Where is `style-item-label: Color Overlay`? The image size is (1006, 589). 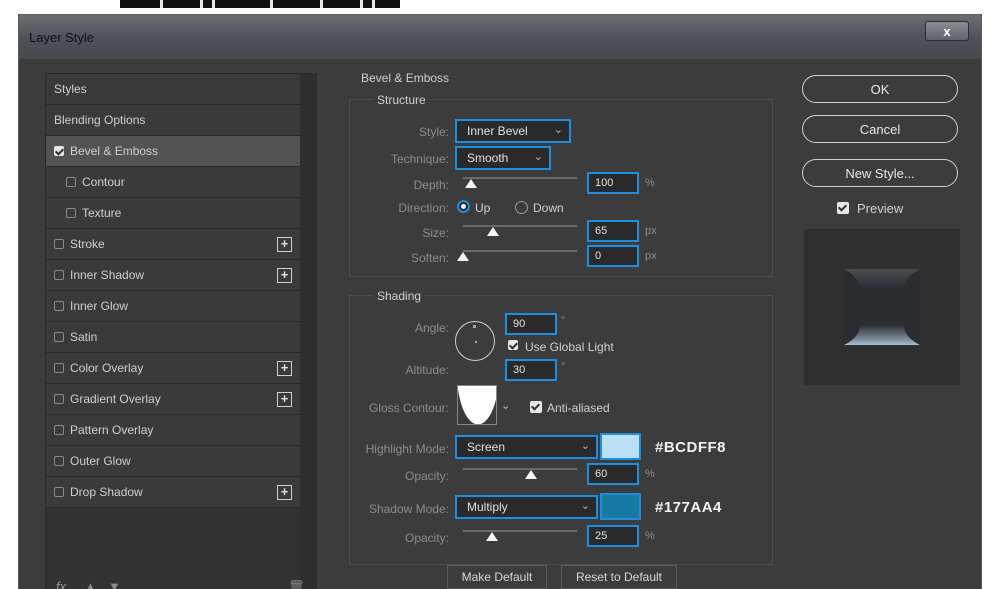
style-item-label: Color Overlay is located at coordinates (107, 368).